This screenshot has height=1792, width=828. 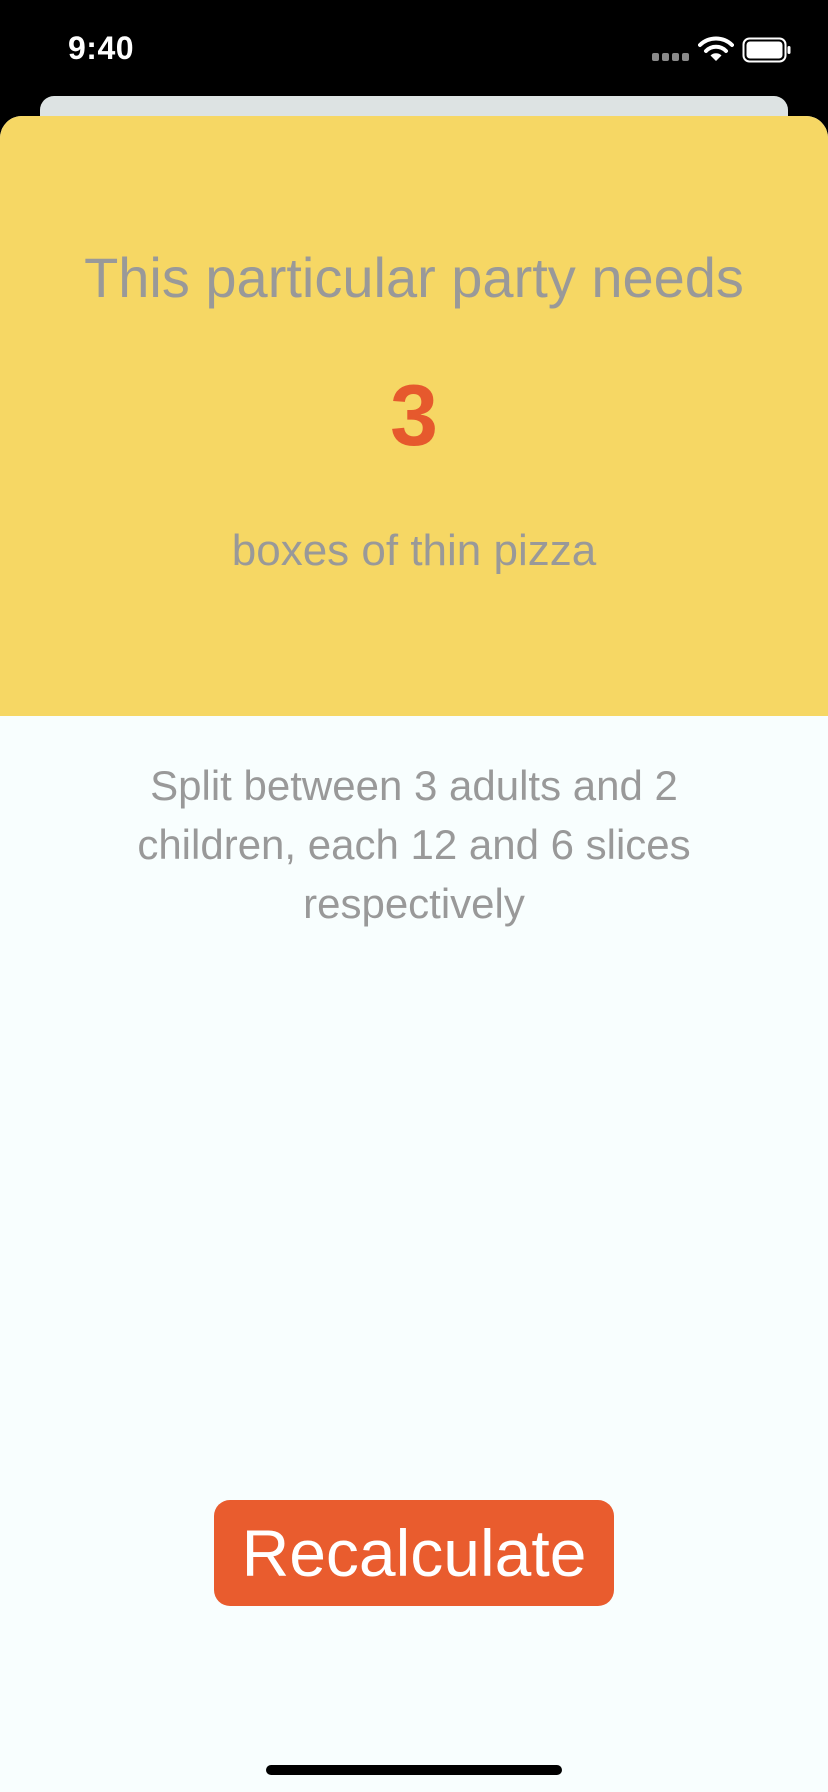 What do you see at coordinates (766, 50) in the screenshot?
I see `battery-icon` at bounding box center [766, 50].